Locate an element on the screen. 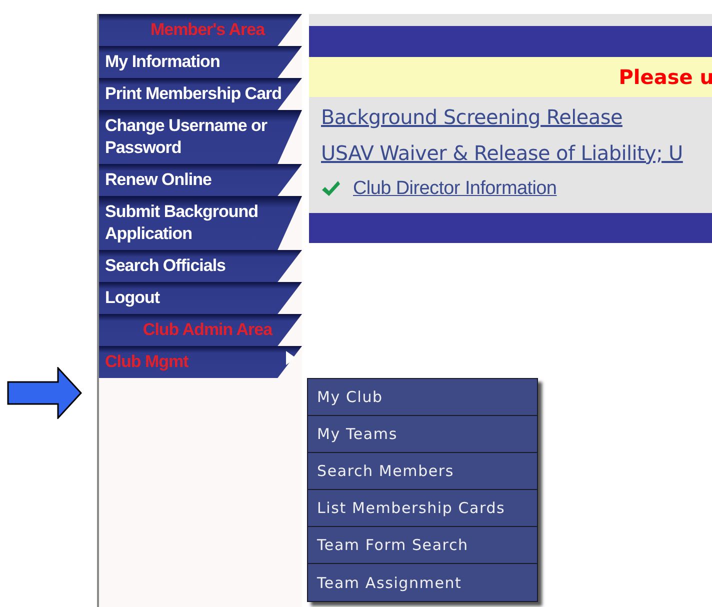  menu-item: Search Officials is located at coordinates (200, 266).